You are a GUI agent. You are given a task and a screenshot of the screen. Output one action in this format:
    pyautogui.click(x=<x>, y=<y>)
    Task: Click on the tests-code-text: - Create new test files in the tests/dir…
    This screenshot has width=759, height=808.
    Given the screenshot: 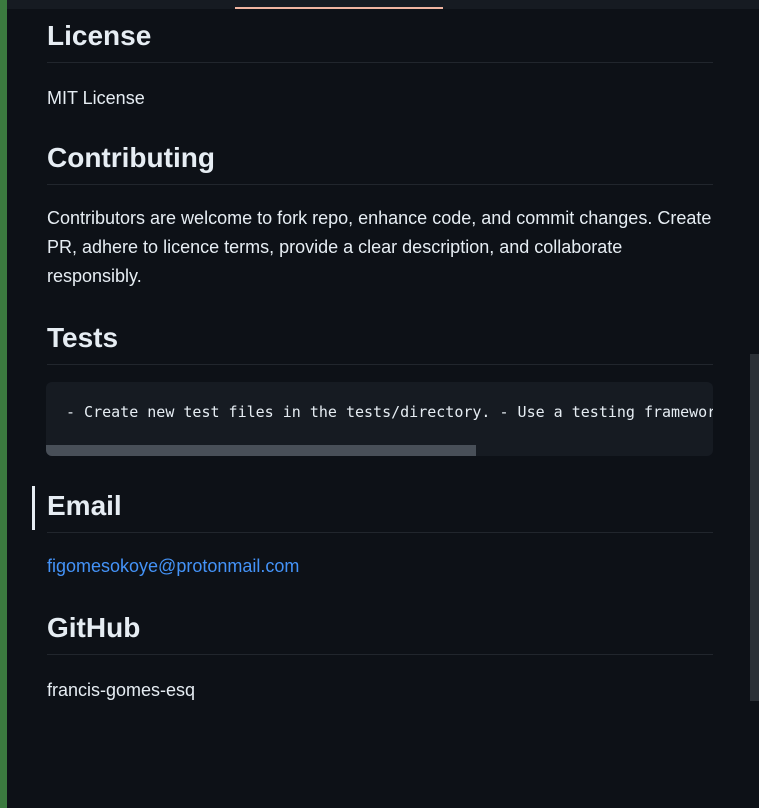 What is the action you would take?
    pyautogui.click(x=389, y=412)
    